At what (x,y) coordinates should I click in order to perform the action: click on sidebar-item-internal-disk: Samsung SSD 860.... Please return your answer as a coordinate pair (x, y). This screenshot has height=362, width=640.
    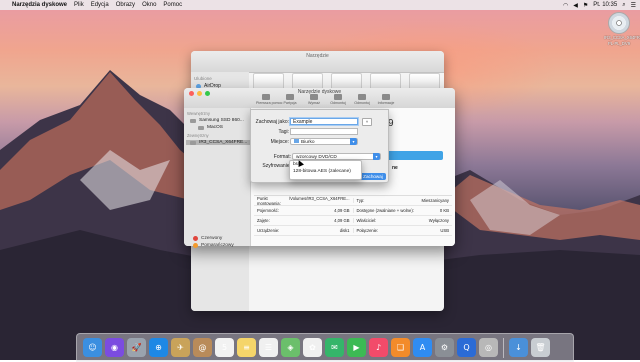
    Looking at the image, I should click on (220, 120).